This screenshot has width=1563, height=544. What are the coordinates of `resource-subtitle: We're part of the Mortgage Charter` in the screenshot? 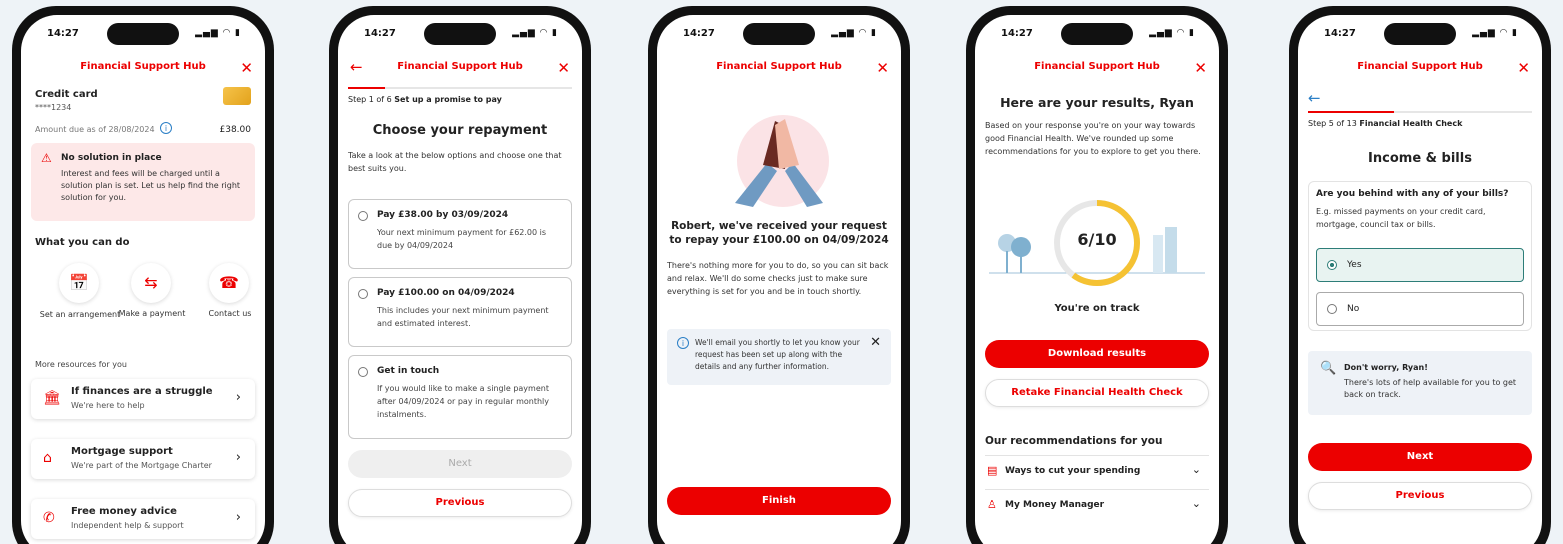 It's located at (141, 465).